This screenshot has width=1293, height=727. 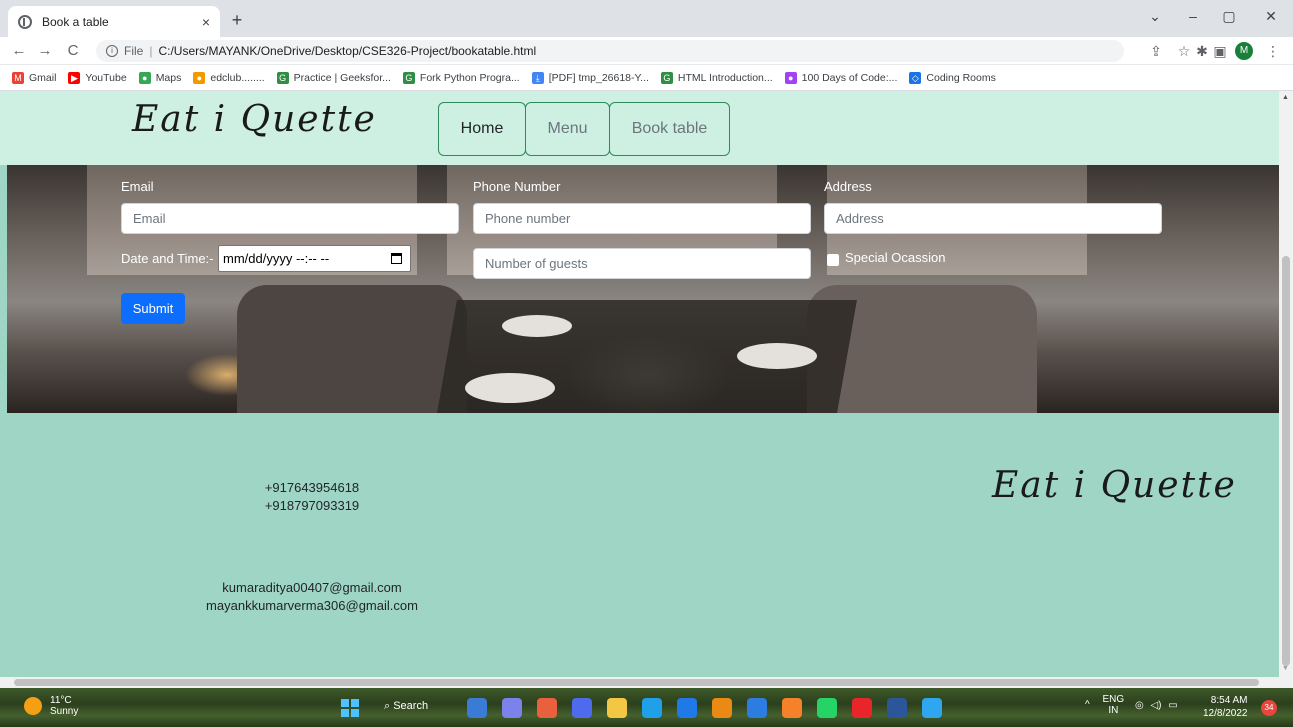 What do you see at coordinates (168, 77) in the screenshot?
I see `bookmark-label: Maps` at bounding box center [168, 77].